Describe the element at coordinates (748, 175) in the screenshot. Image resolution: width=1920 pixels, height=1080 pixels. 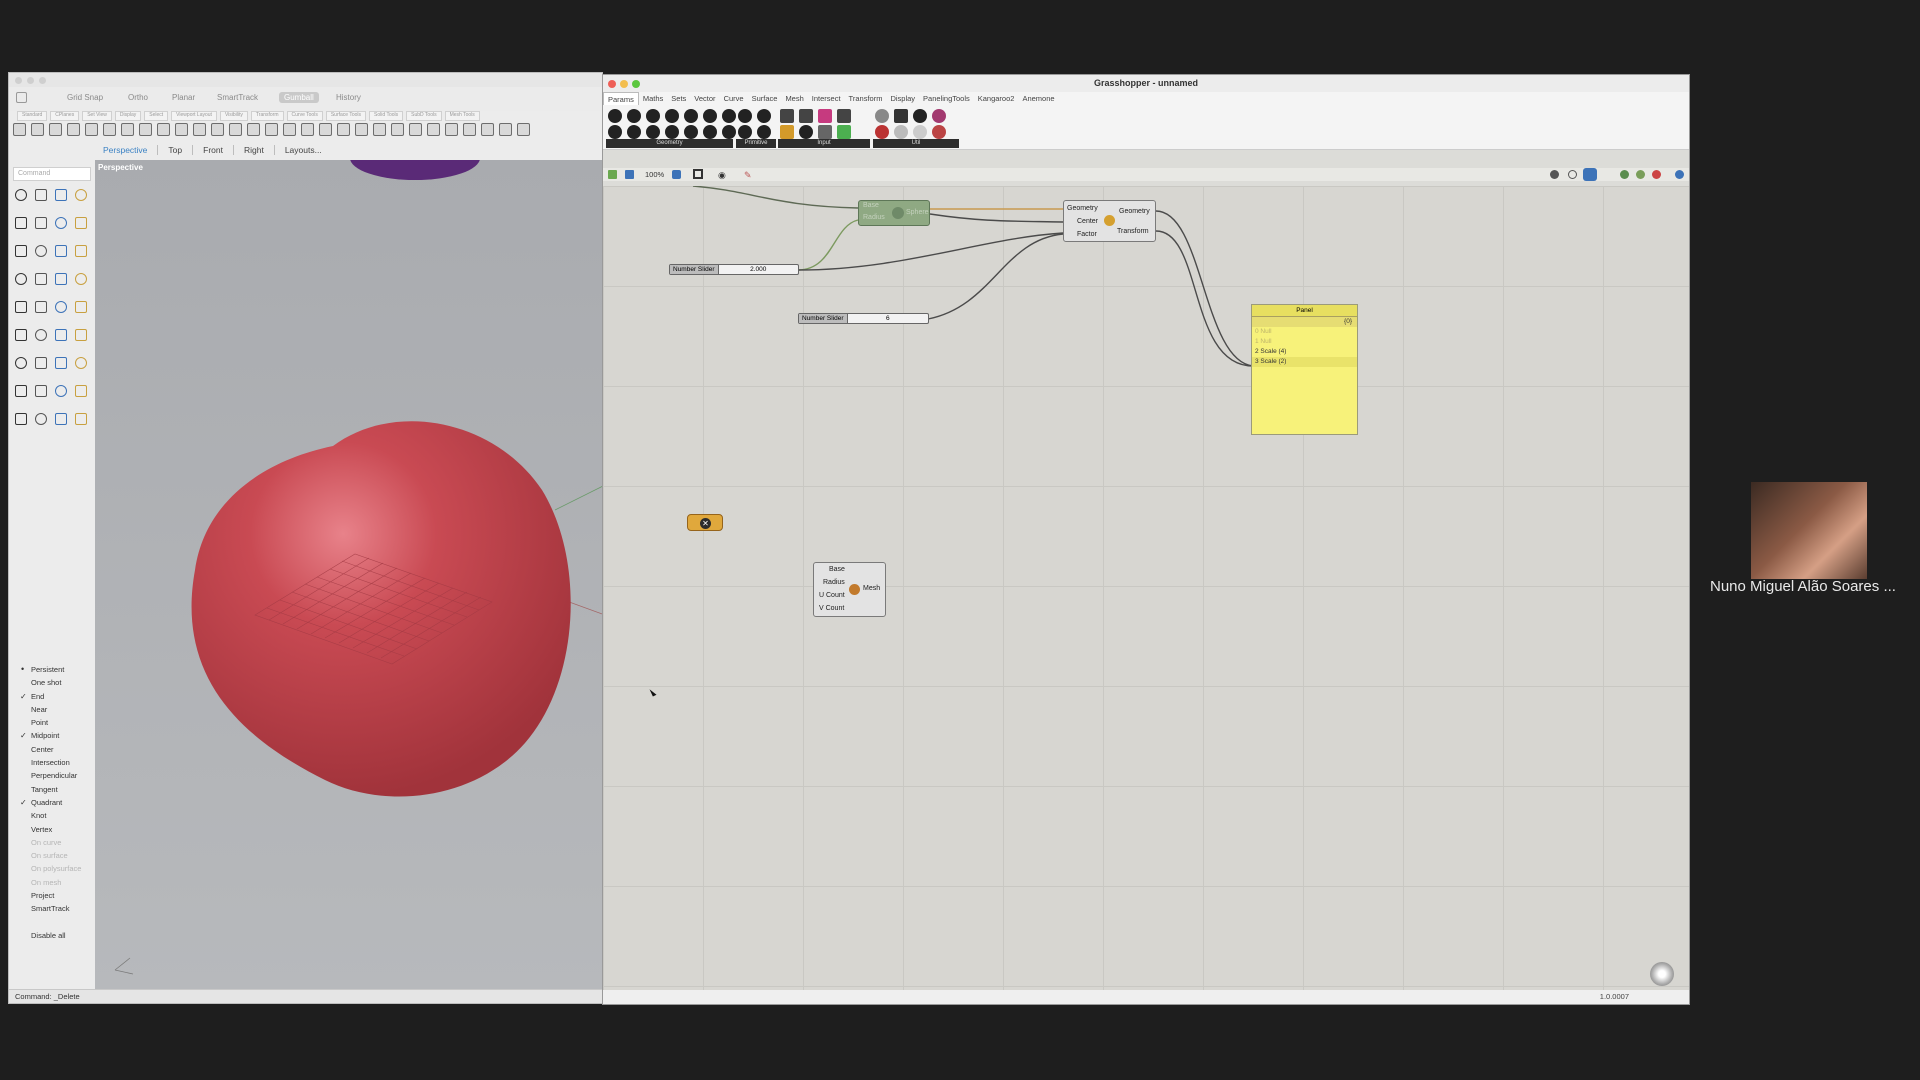
I see `sketch-icon: ✎` at that location.